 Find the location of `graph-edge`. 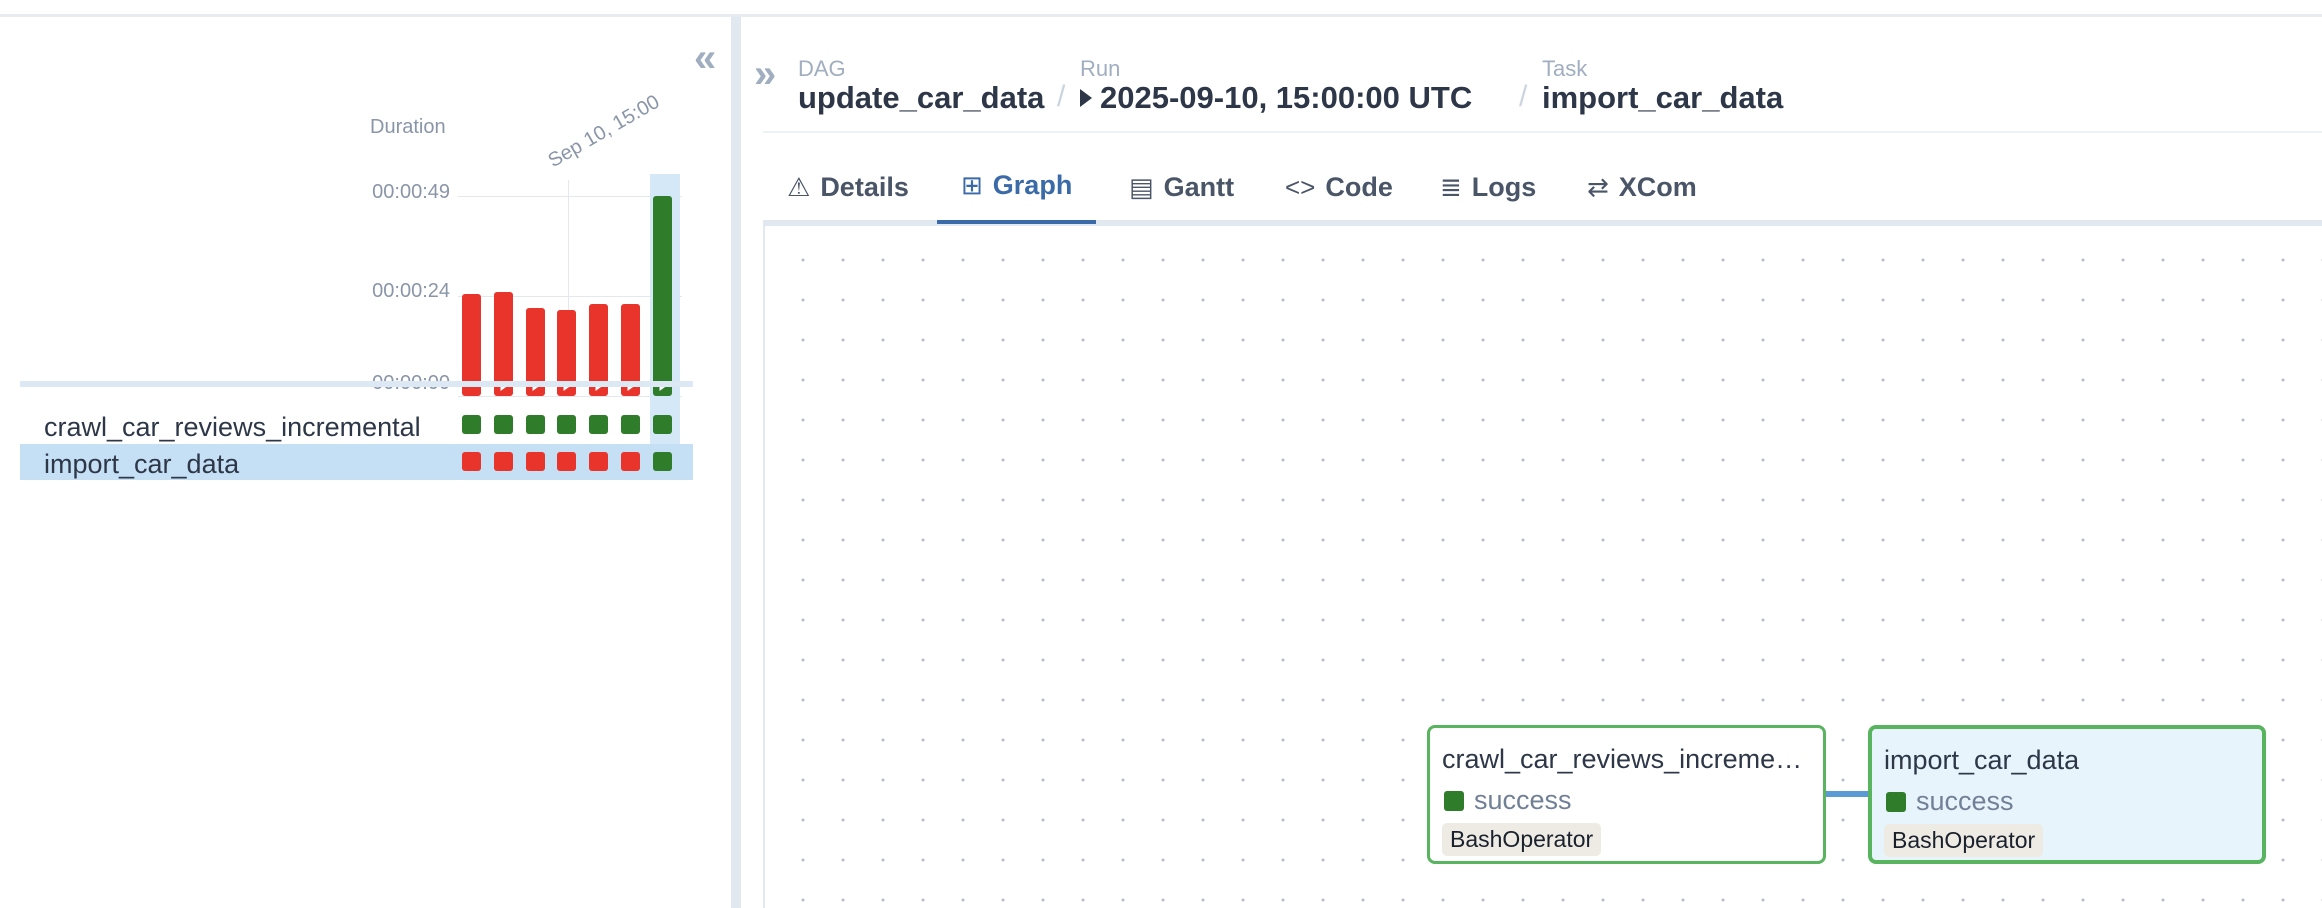

graph-edge is located at coordinates (1847, 794).